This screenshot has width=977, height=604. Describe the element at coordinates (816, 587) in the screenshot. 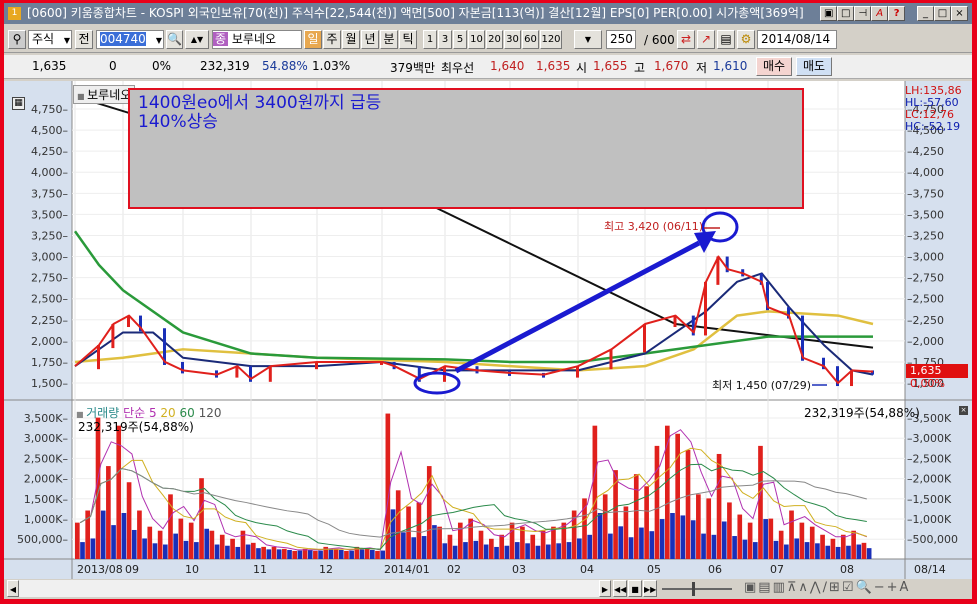

I see `tool-icon: ⋀` at that location.